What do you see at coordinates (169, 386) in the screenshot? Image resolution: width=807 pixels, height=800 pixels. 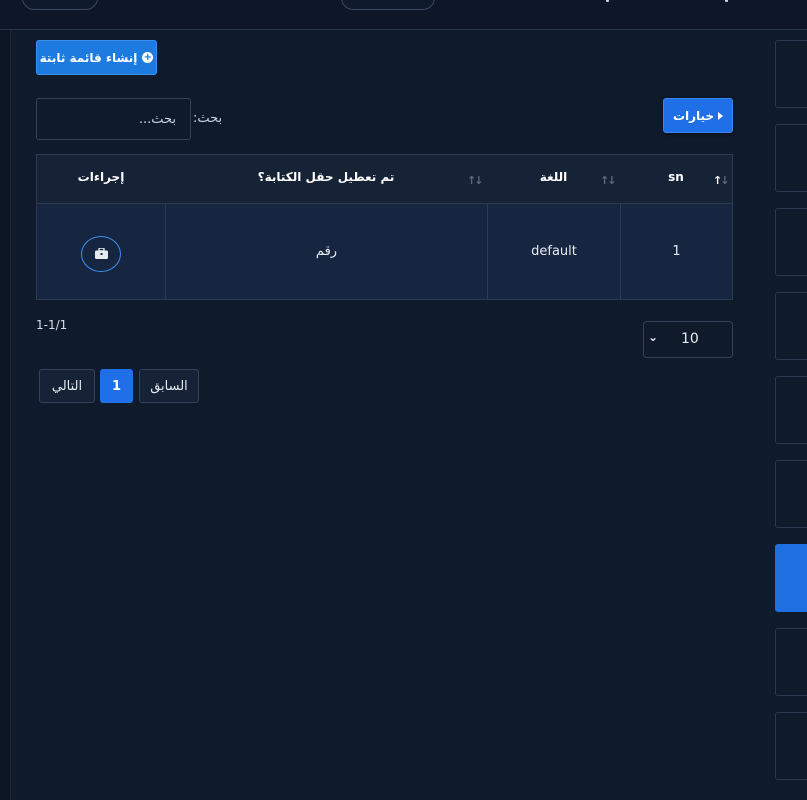 I see `previous-page-button: السابق` at bounding box center [169, 386].